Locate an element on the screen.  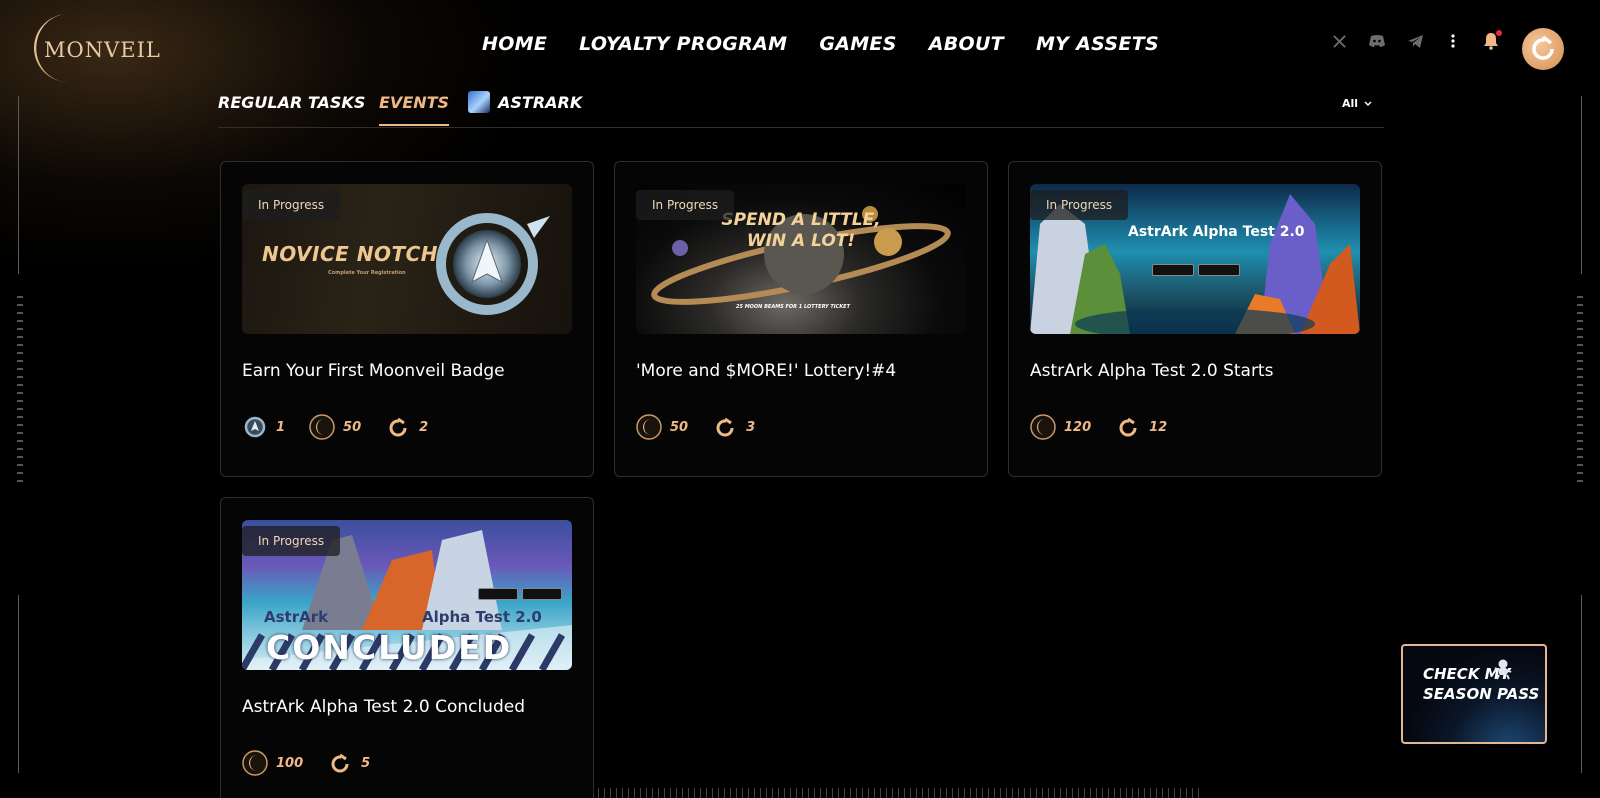
reward-value: 120 is located at coordinates (1078, 427).